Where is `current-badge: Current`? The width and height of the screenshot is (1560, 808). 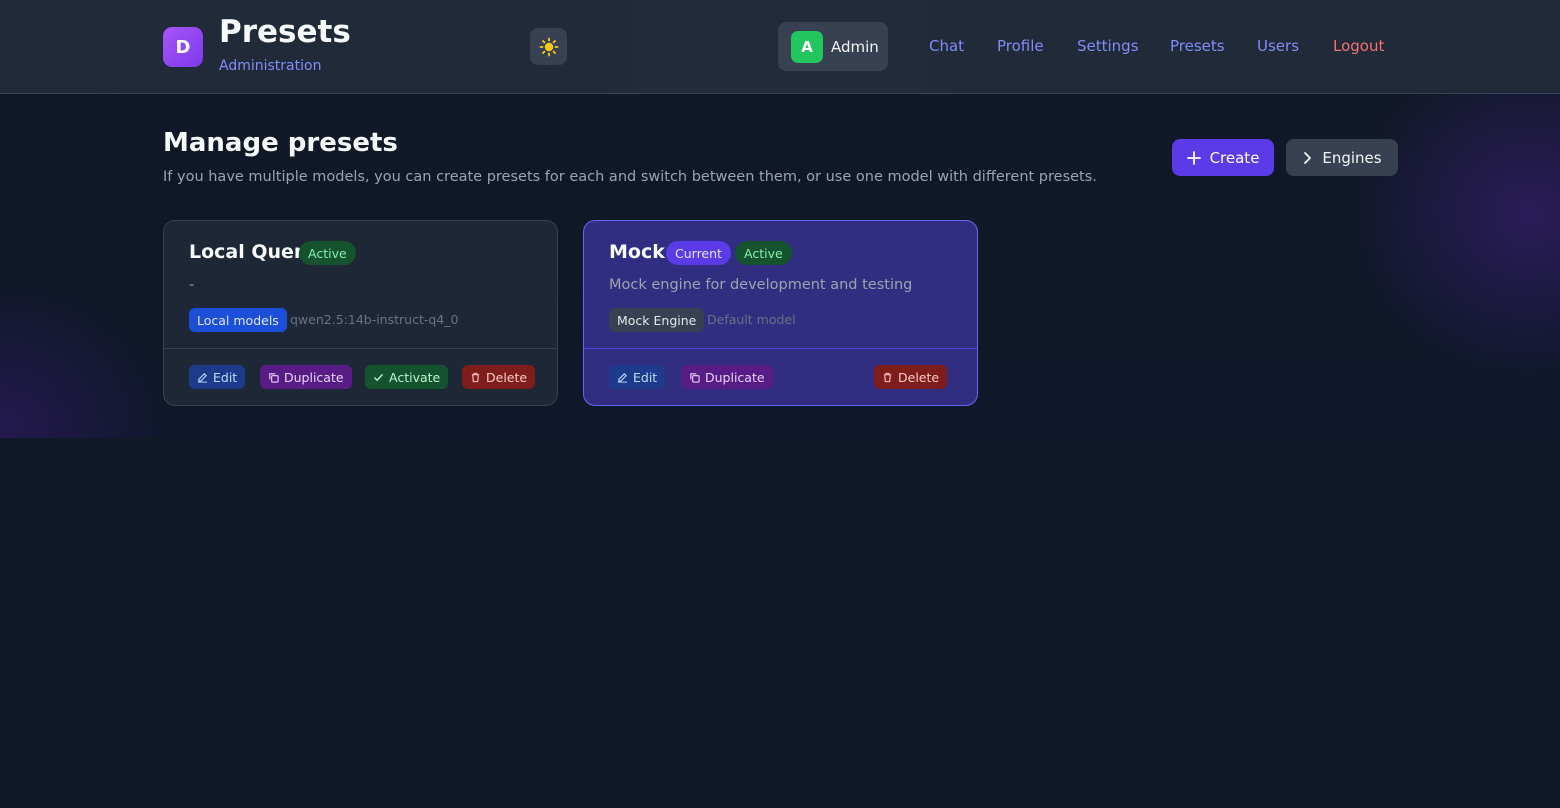 current-badge: Current is located at coordinates (698, 253).